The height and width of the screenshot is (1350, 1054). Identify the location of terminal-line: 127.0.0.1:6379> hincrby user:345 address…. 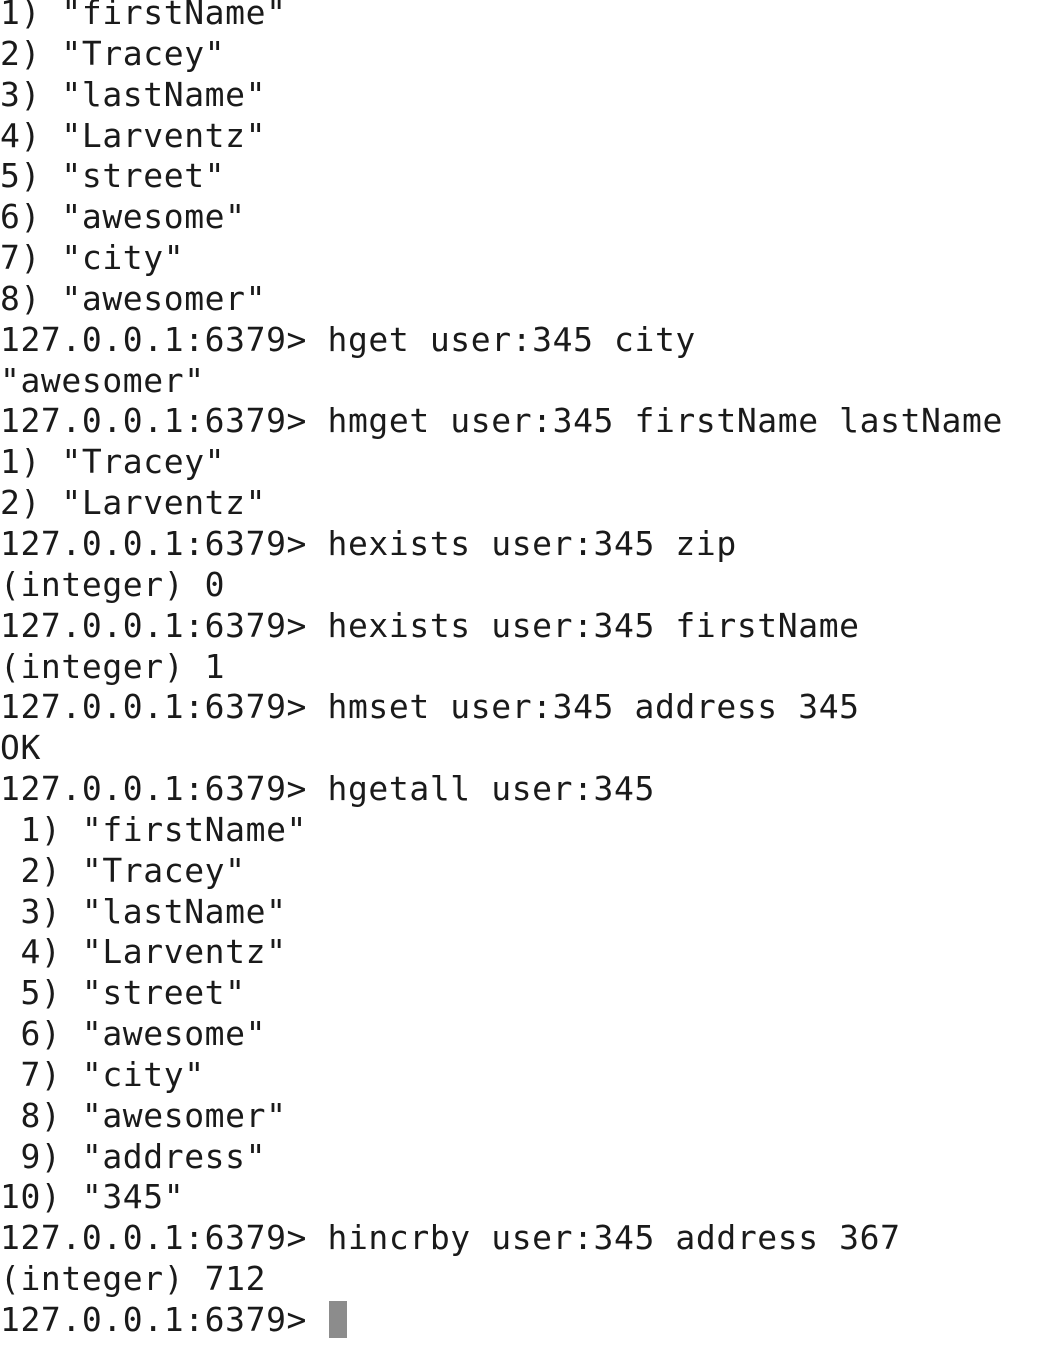
(450, 1238).